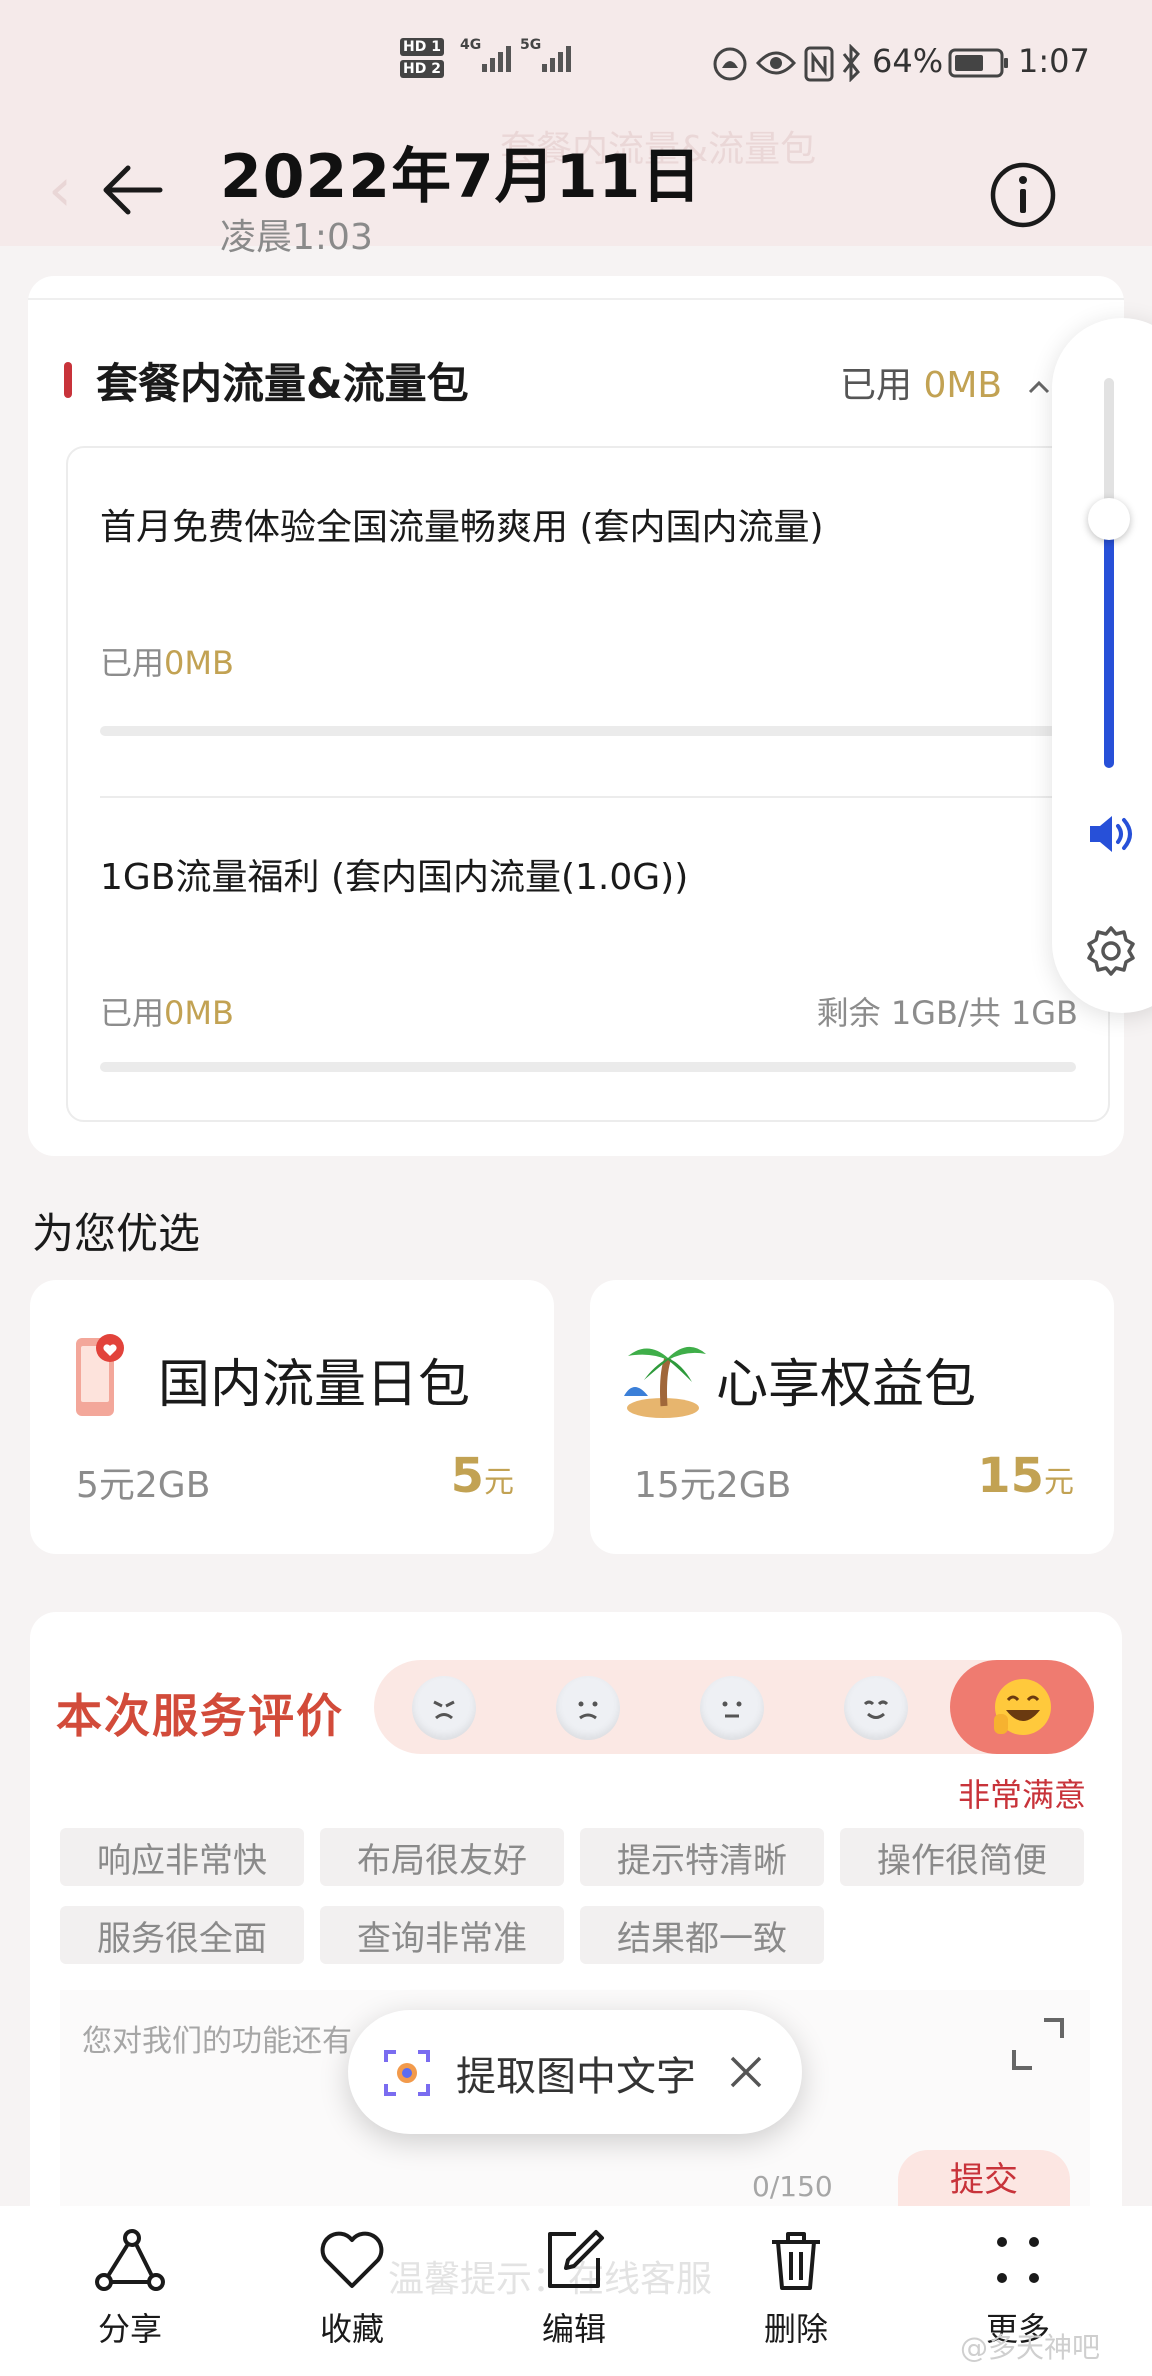 The width and height of the screenshot is (1152, 2376). What do you see at coordinates (292, 1417) in the screenshot?
I see `offer-card-daily: 国内流量日包 5元2GB 5元` at bounding box center [292, 1417].